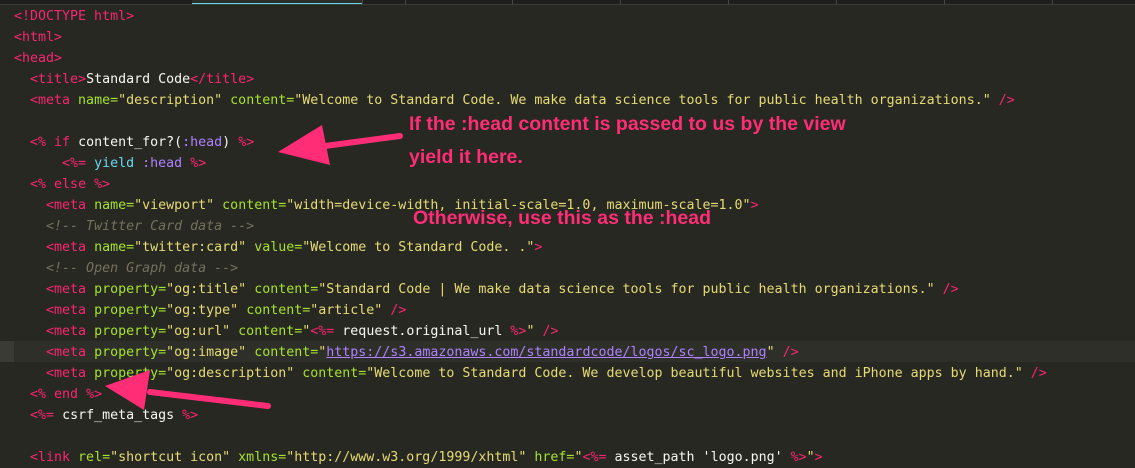  I want to click on token-string: "og:image", so click(206, 352).